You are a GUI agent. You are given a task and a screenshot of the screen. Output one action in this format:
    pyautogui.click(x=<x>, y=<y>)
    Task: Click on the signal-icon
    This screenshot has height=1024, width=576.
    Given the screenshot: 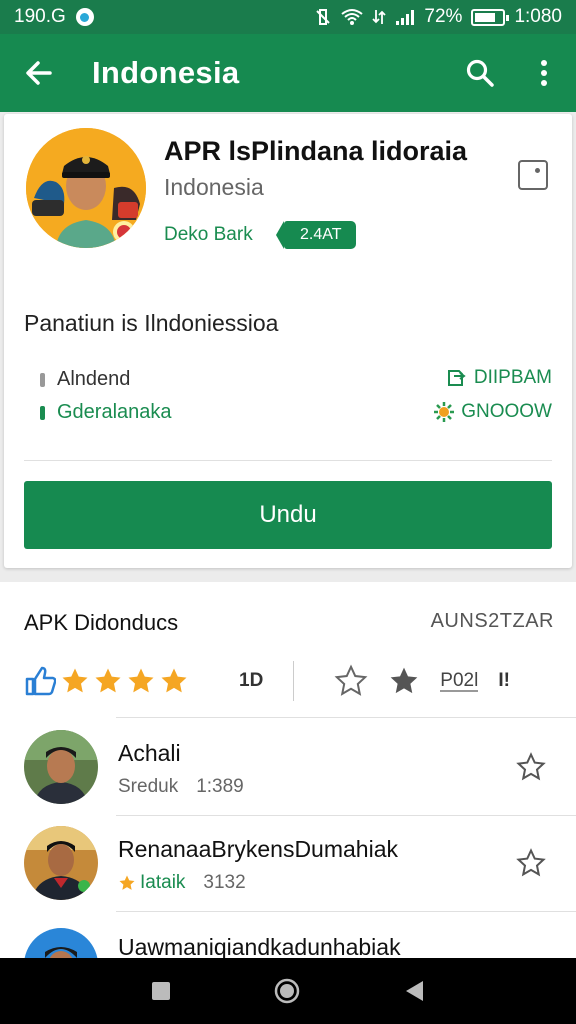 What is the action you would take?
    pyautogui.click(x=405, y=17)
    